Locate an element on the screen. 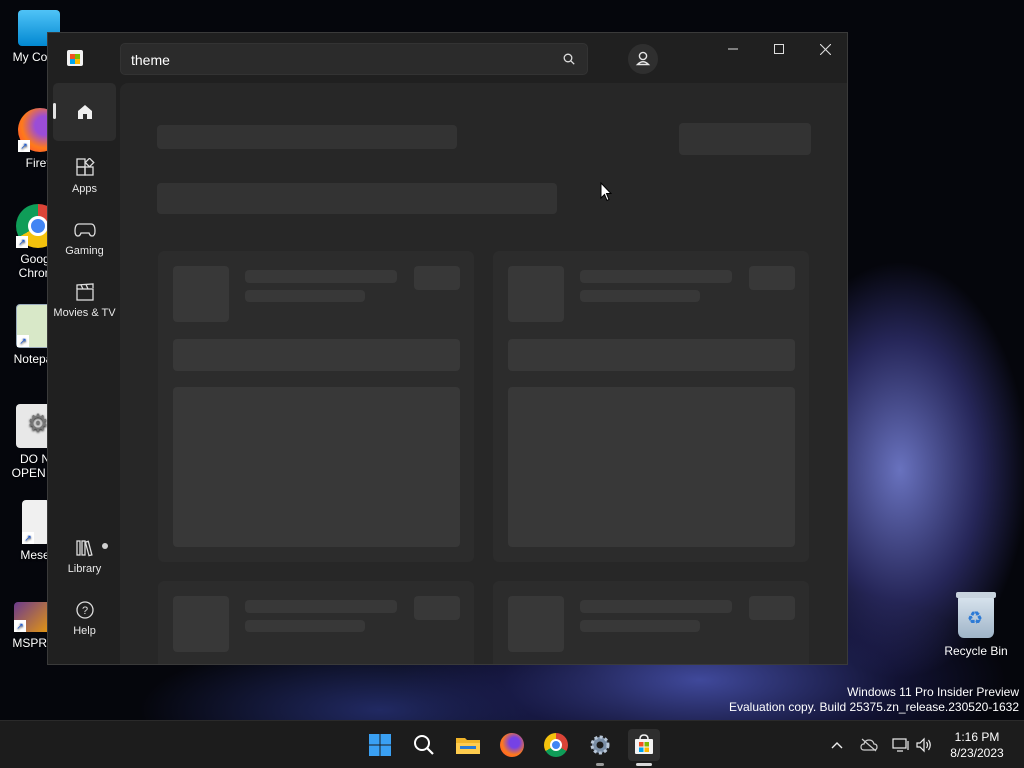 This screenshot has width=1024, height=768. nav-label-movies-tv: Movies & TV is located at coordinates (84, 313).